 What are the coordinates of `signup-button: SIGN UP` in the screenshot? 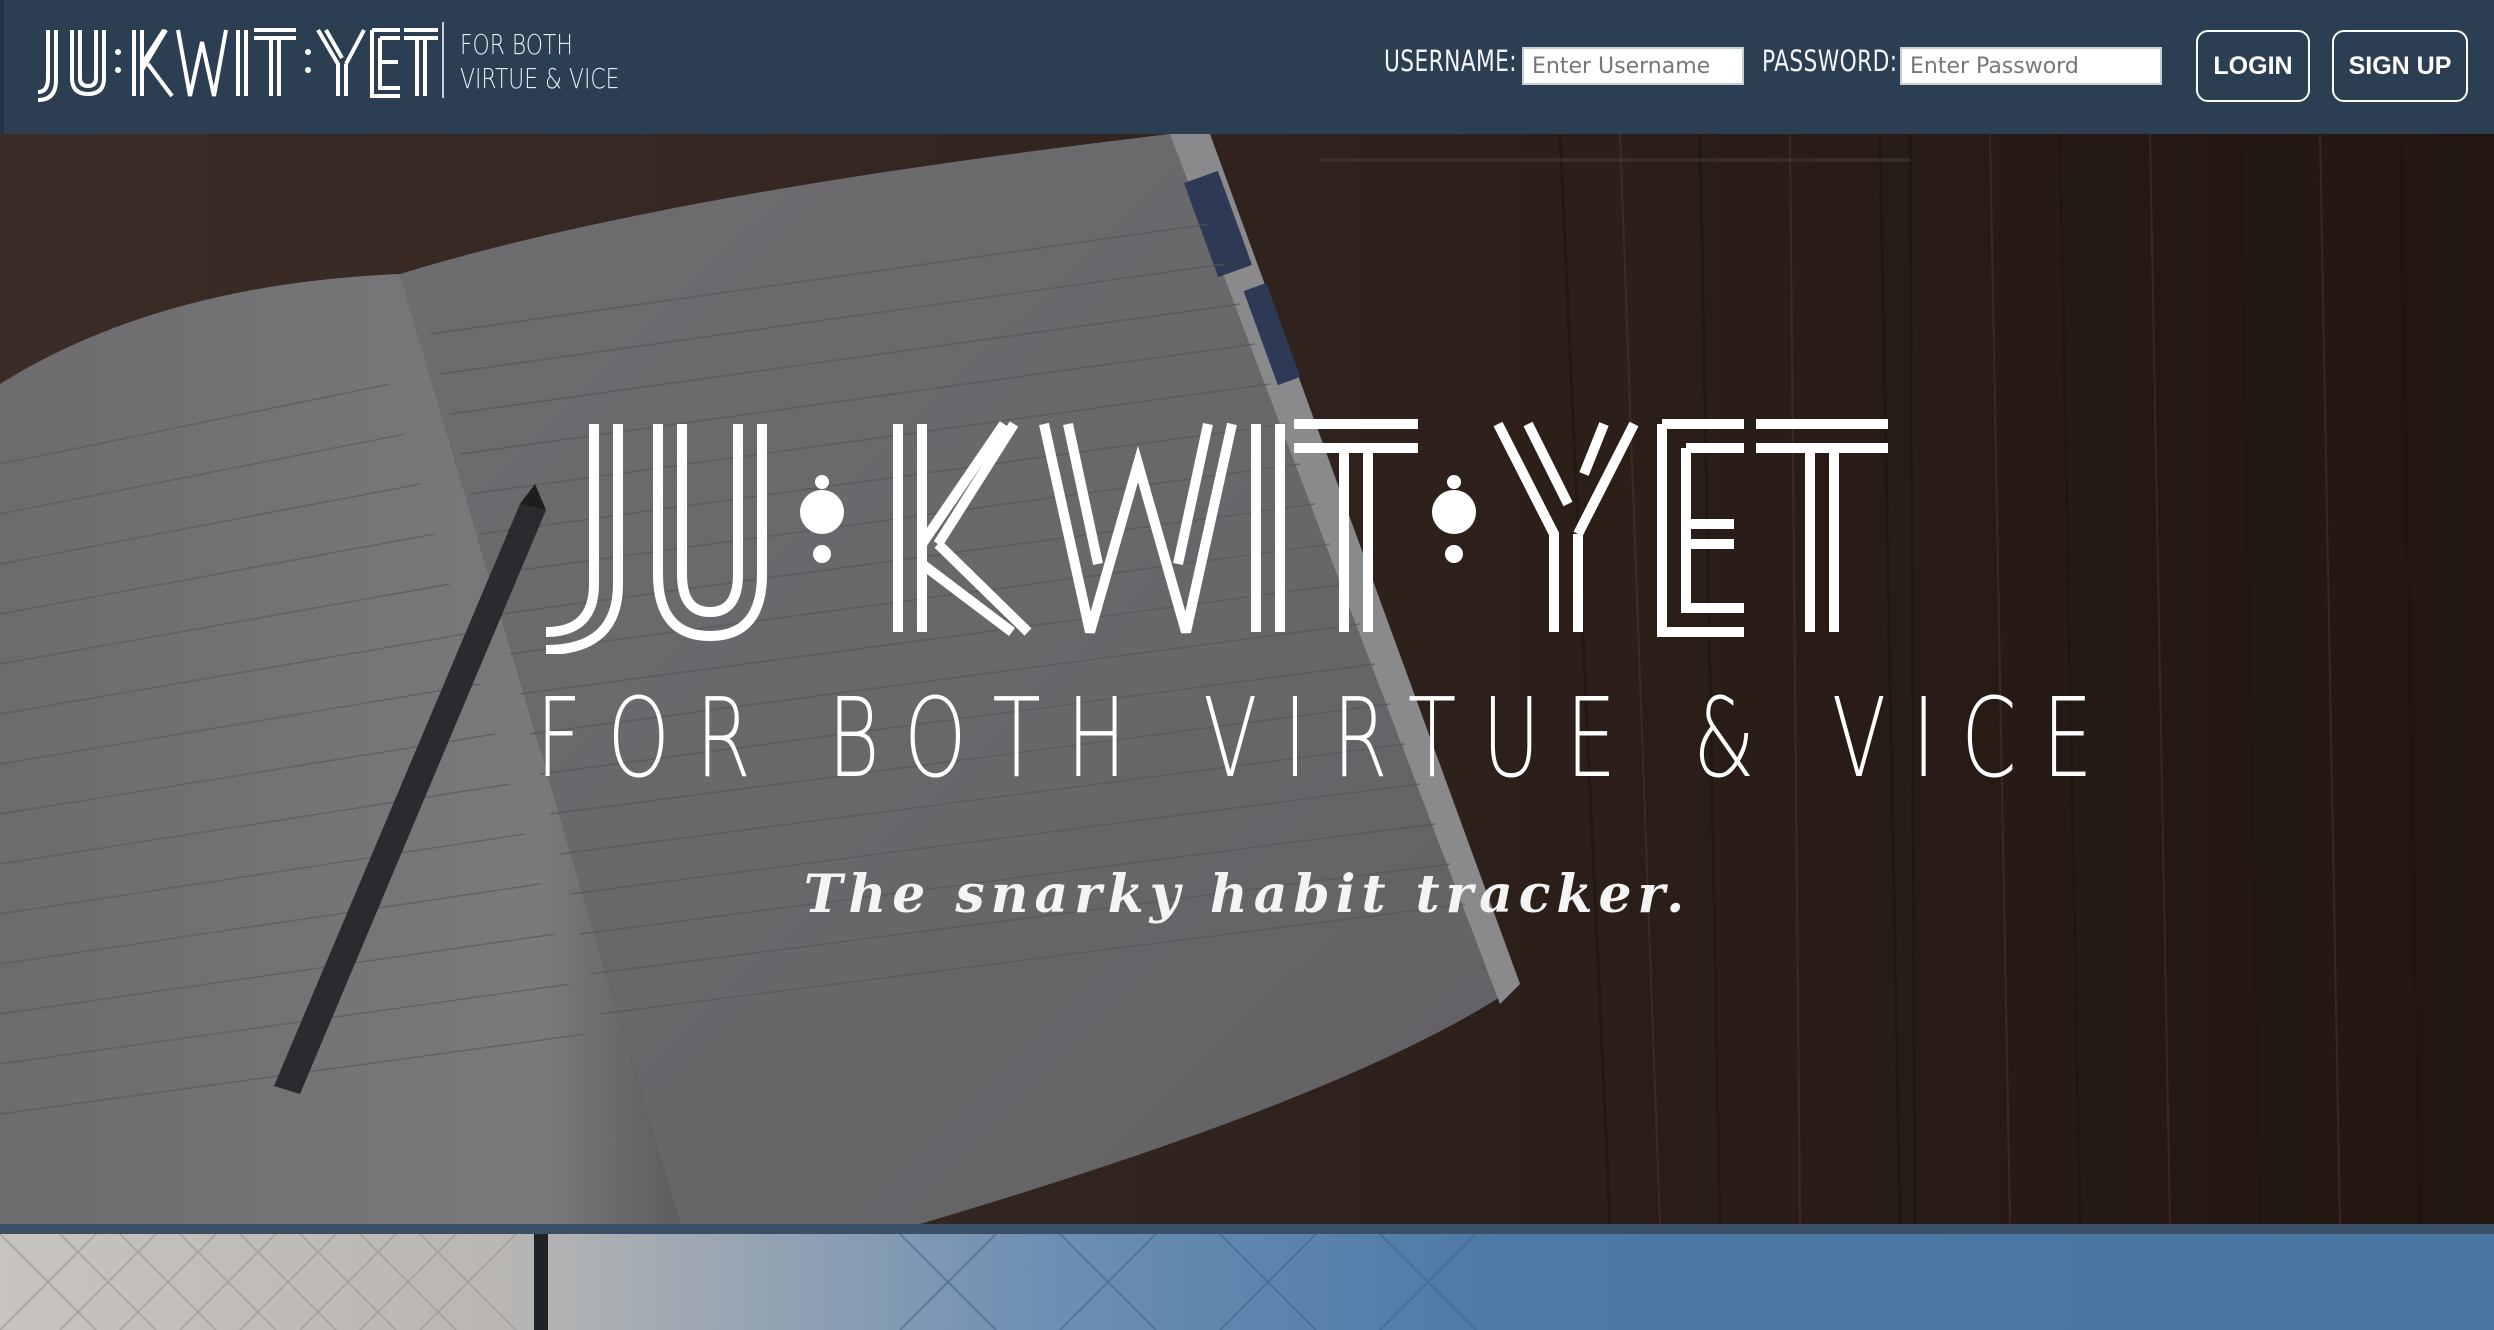 It's located at (2400, 66).